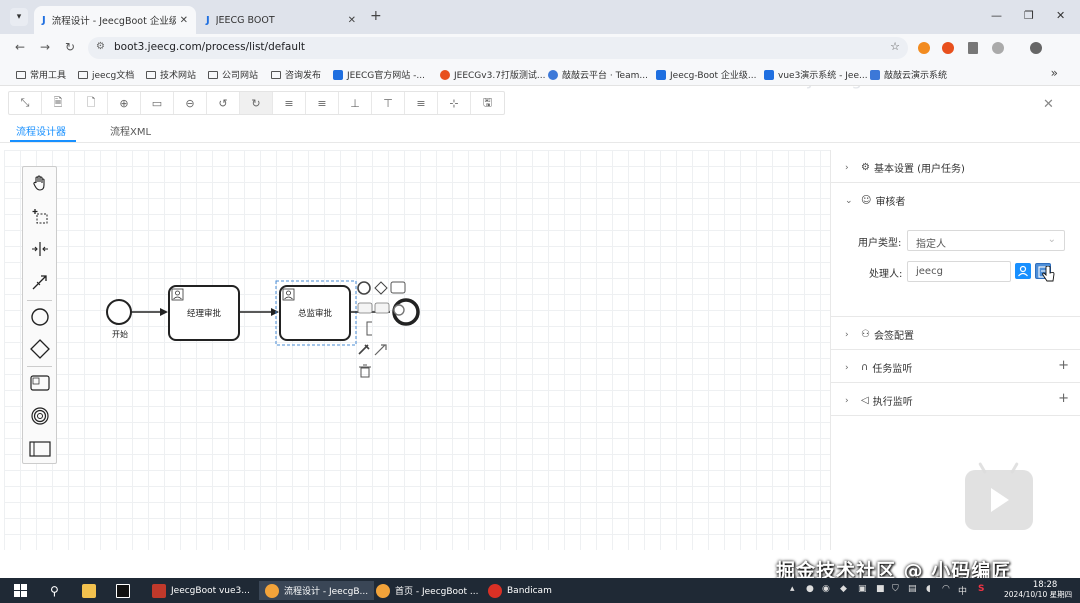 This screenshot has height=603, width=1080. What do you see at coordinates (365, 371) in the screenshot?
I see `trash-icon` at bounding box center [365, 371].